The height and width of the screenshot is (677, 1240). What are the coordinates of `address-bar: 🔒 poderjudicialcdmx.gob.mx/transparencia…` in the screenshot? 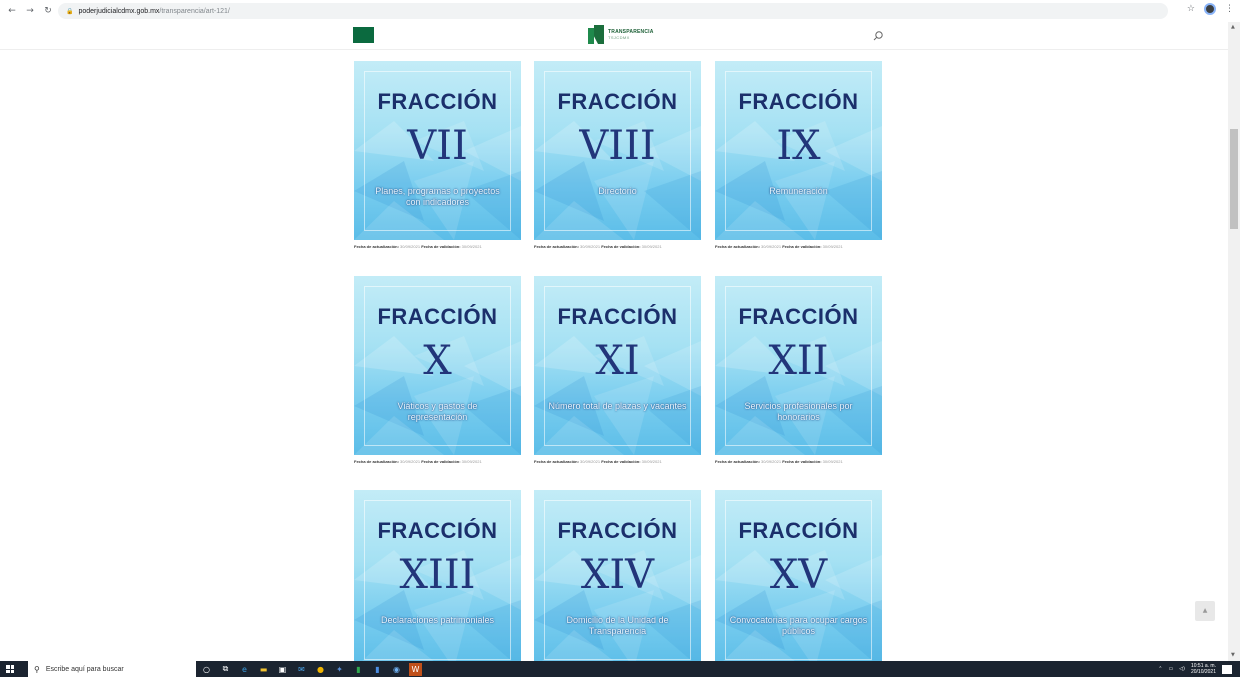 It's located at (613, 11).